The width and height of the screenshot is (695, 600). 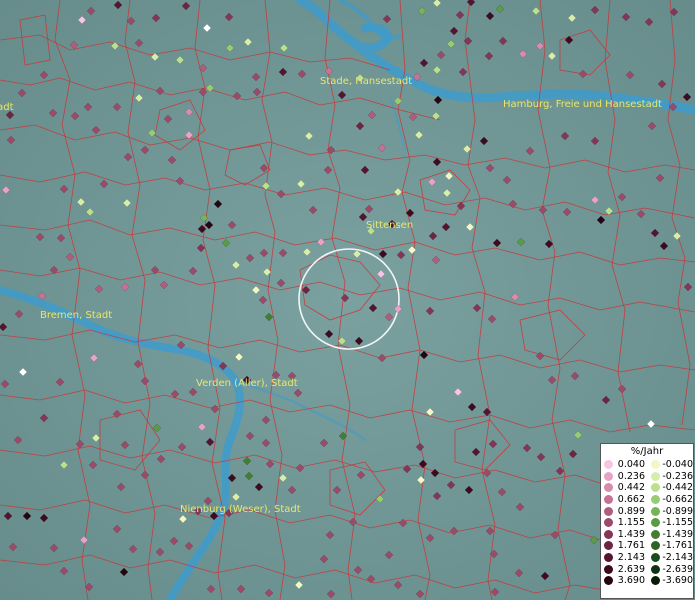 What do you see at coordinates (631, 558) in the screenshot?
I see `legend-value-positive: 2.143` at bounding box center [631, 558].